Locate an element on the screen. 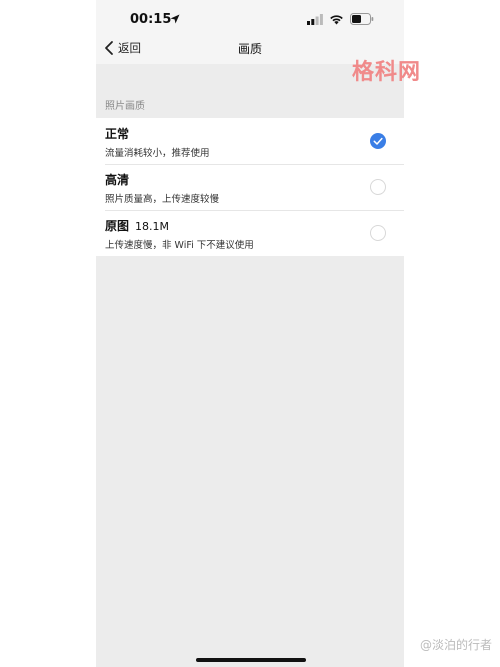  option-title: 原图 18.1M is located at coordinates (137, 226).